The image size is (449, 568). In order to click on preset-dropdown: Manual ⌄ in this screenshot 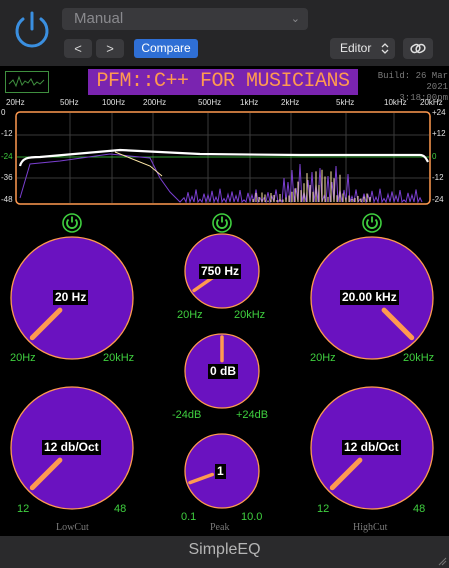, I will do `click(185, 19)`.